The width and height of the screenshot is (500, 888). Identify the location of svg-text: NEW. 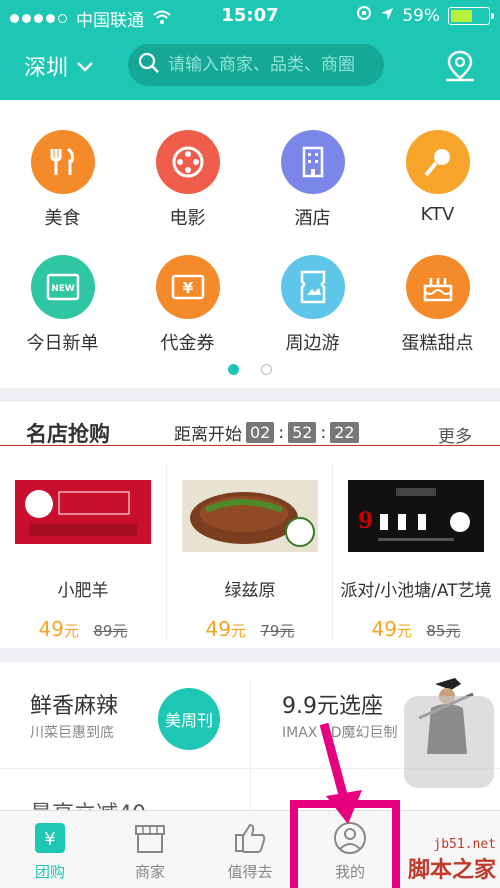
(63, 289).